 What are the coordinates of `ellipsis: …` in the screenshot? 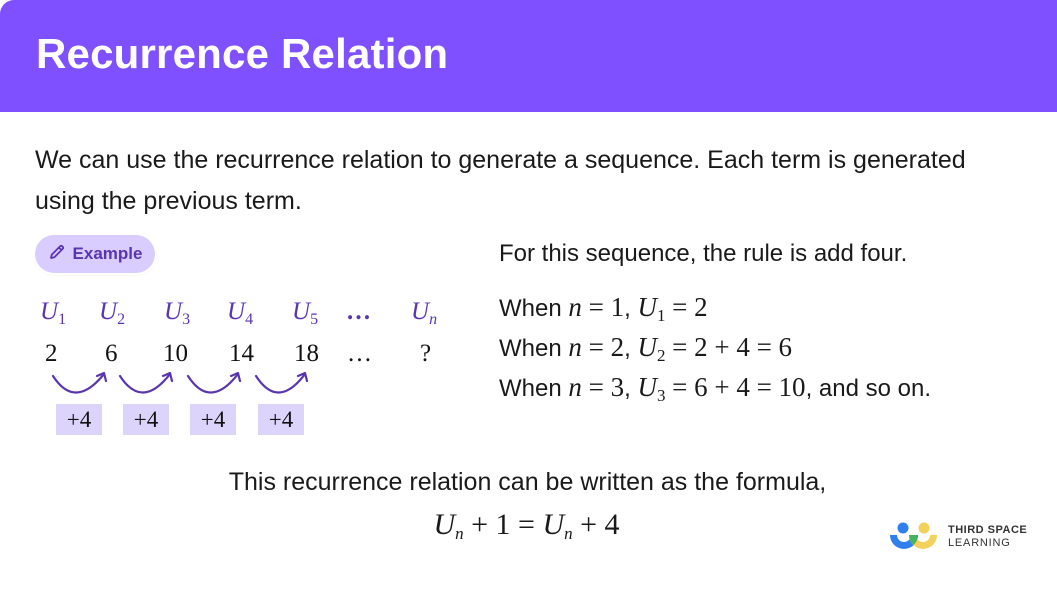 It's located at (358, 311).